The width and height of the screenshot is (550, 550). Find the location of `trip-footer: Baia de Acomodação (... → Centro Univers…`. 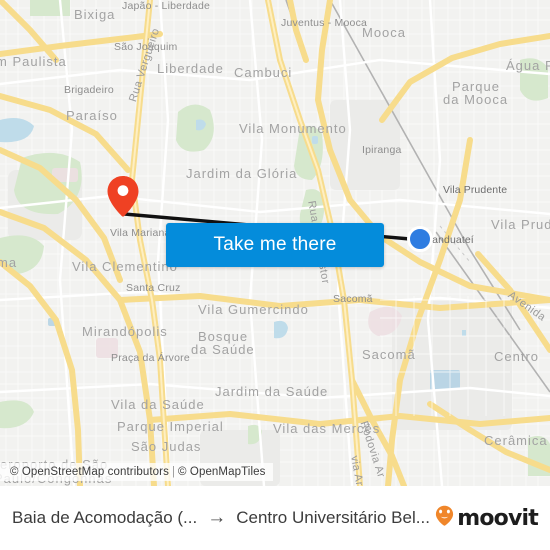

trip-footer: Baia de Acomodação (... → Centro Univers… is located at coordinates (275, 518).